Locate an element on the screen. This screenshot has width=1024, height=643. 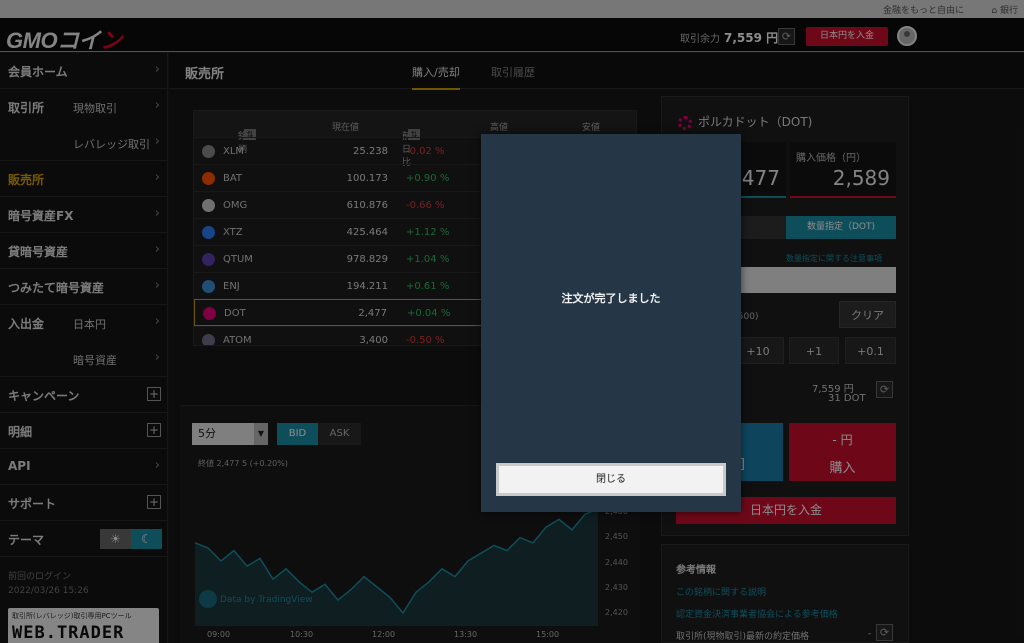
order-complete-dialog: 注文が完了しました 閉じる is located at coordinates (611, 323).